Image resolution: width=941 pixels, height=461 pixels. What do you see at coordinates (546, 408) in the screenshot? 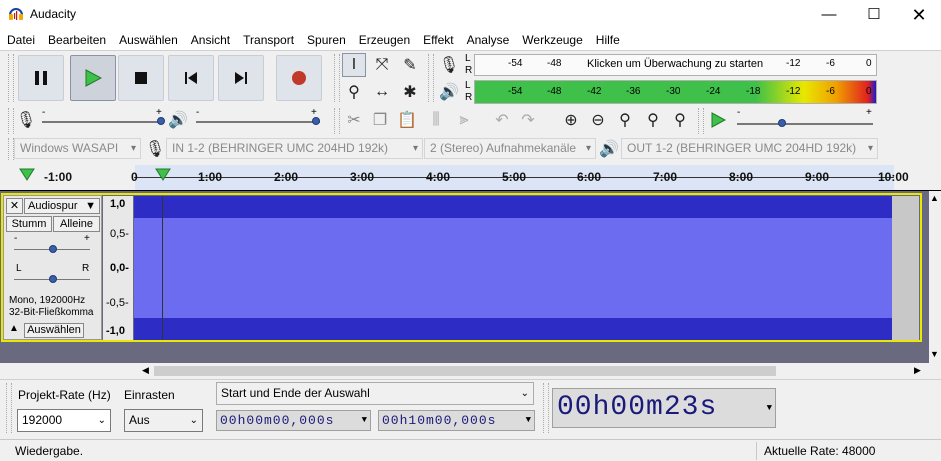
I see `time-toolbar-grip` at bounding box center [546, 408].